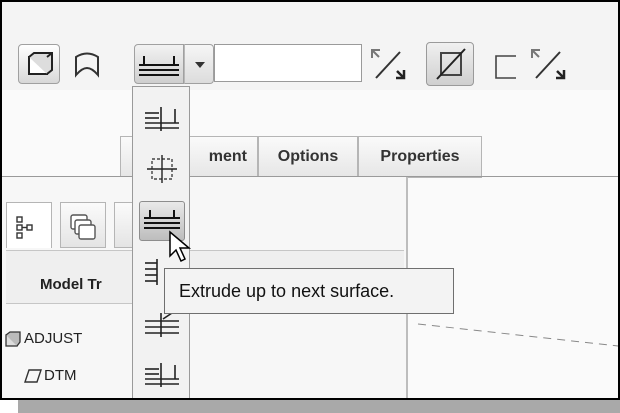 The height and width of the screenshot is (413, 620). What do you see at coordinates (287, 290) in the screenshot?
I see `tooltip-text: Extrude up to next surface.` at bounding box center [287, 290].